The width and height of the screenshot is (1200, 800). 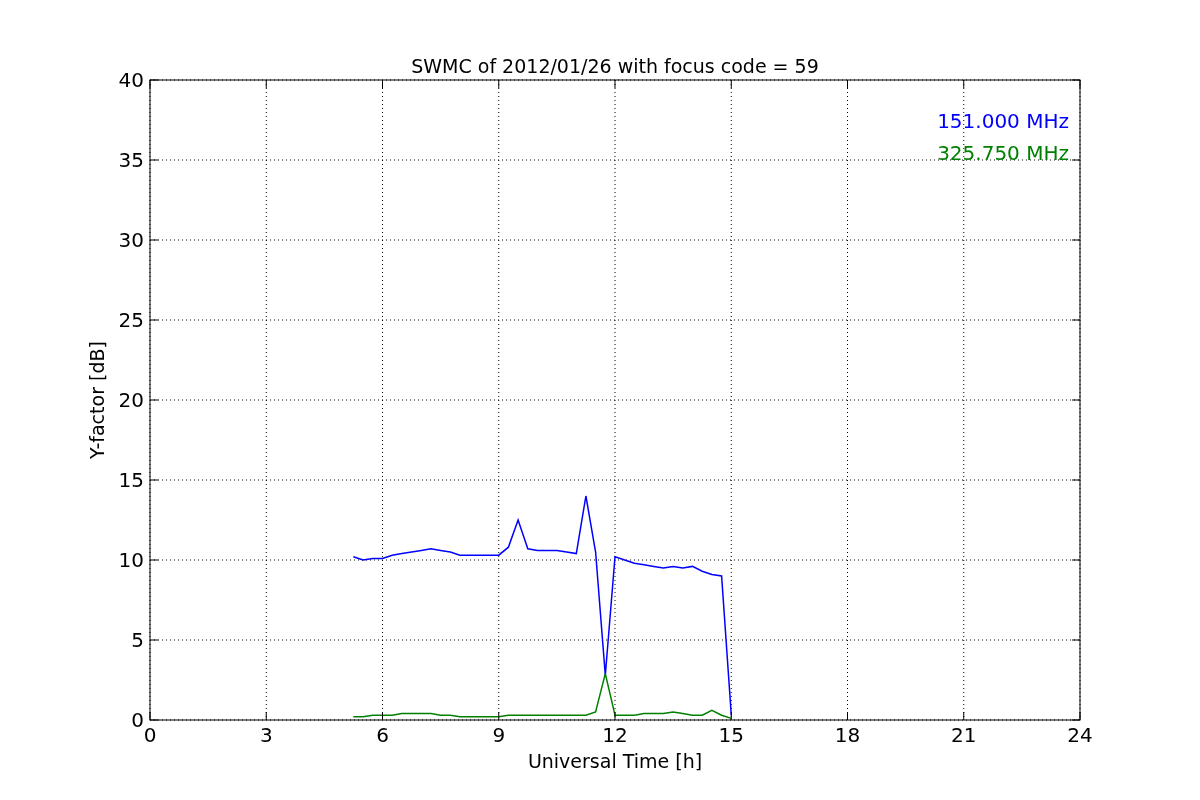 What do you see at coordinates (499, 735) in the screenshot?
I see `tick-label: 9` at bounding box center [499, 735].